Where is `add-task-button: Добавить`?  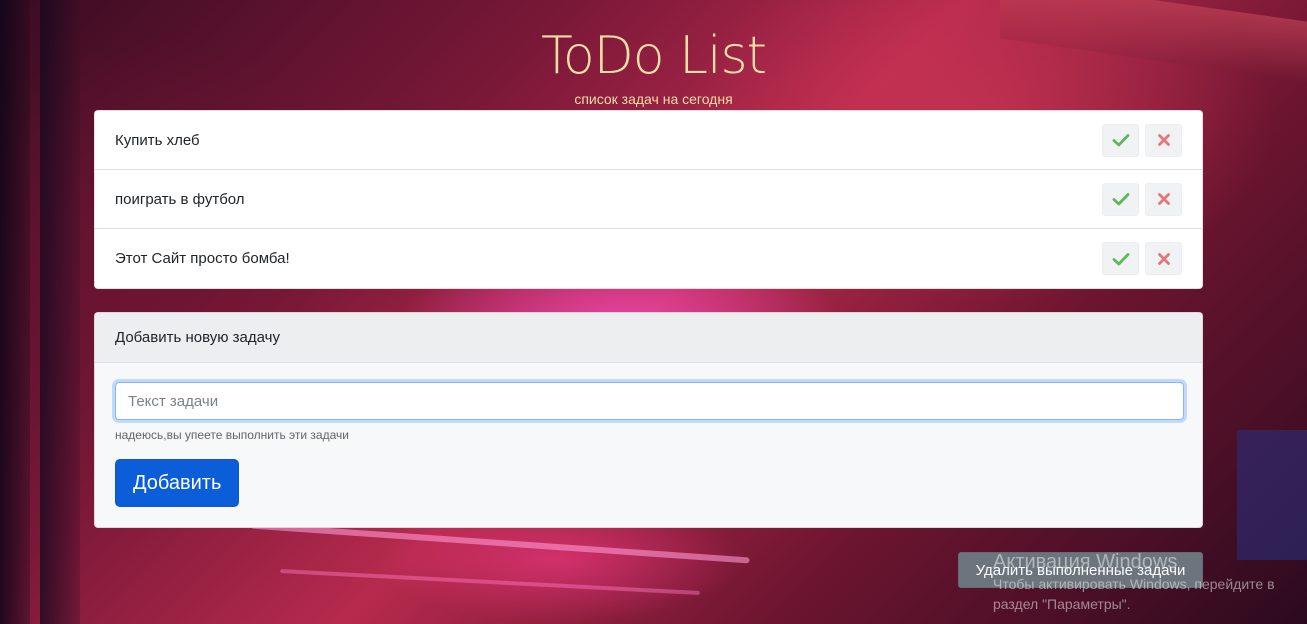
add-task-button: Добавить is located at coordinates (177, 483).